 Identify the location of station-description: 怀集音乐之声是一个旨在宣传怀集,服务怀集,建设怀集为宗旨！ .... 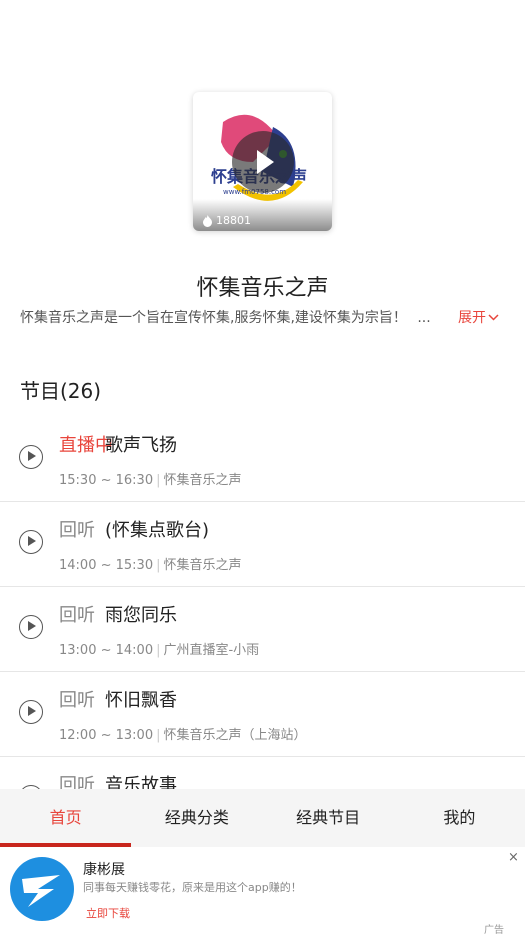
(235, 317).